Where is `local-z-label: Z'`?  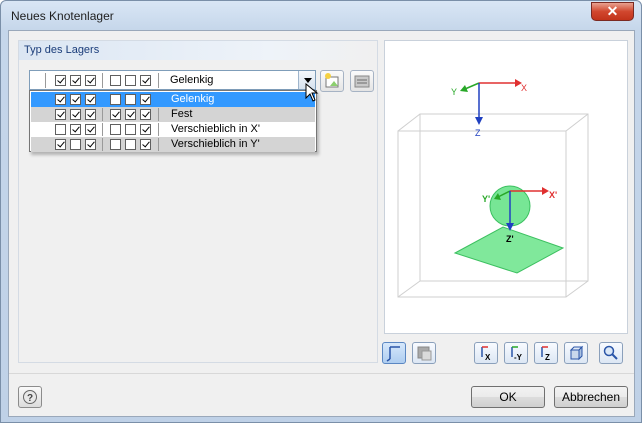
local-z-label: Z' is located at coordinates (510, 239).